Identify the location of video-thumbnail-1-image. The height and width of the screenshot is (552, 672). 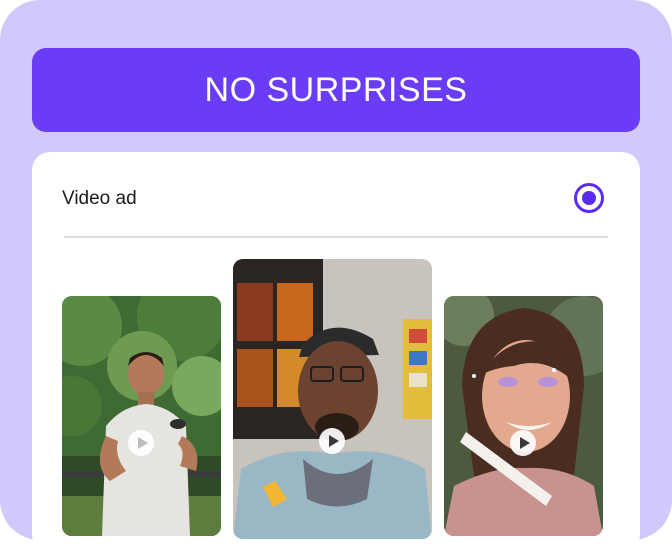
(141, 416).